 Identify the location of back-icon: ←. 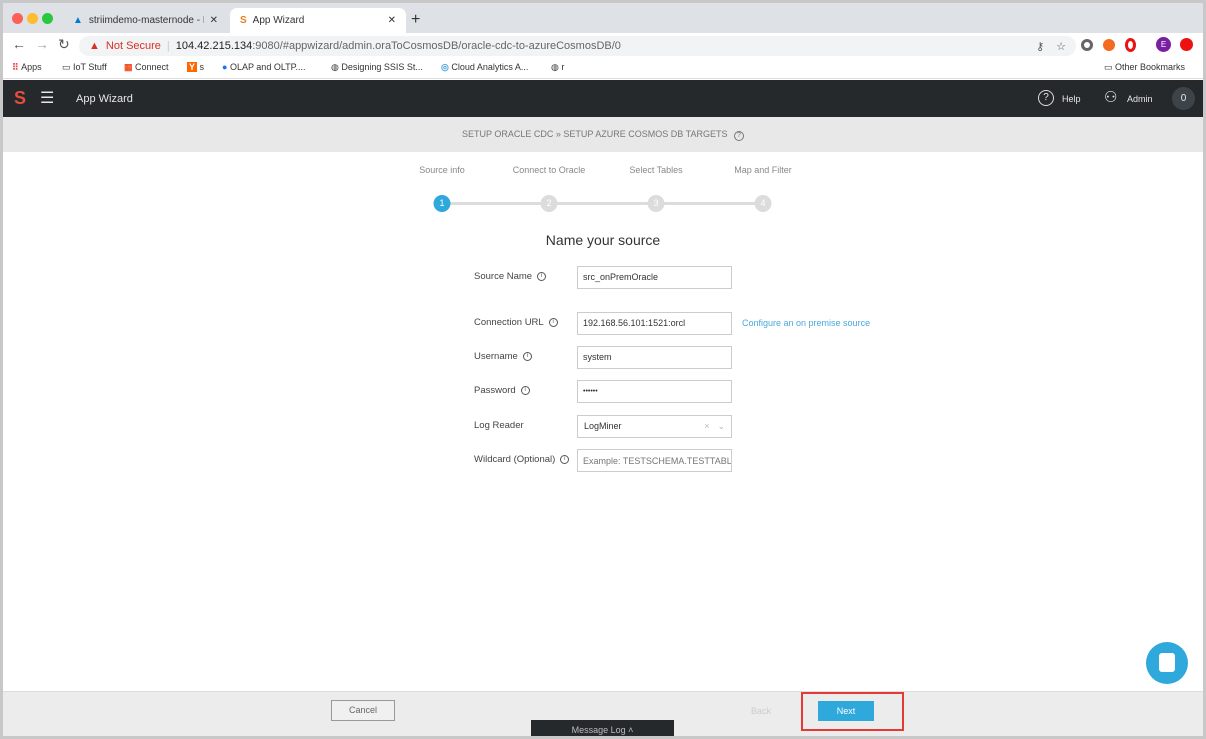
(19, 44).